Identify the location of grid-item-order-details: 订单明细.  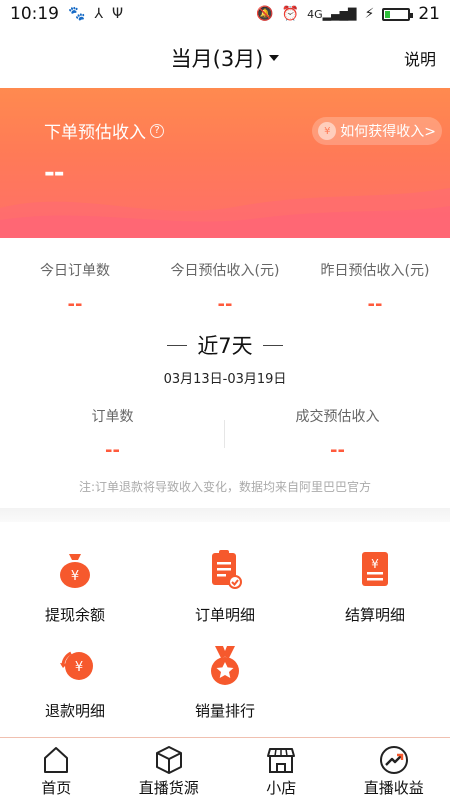
(225, 586).